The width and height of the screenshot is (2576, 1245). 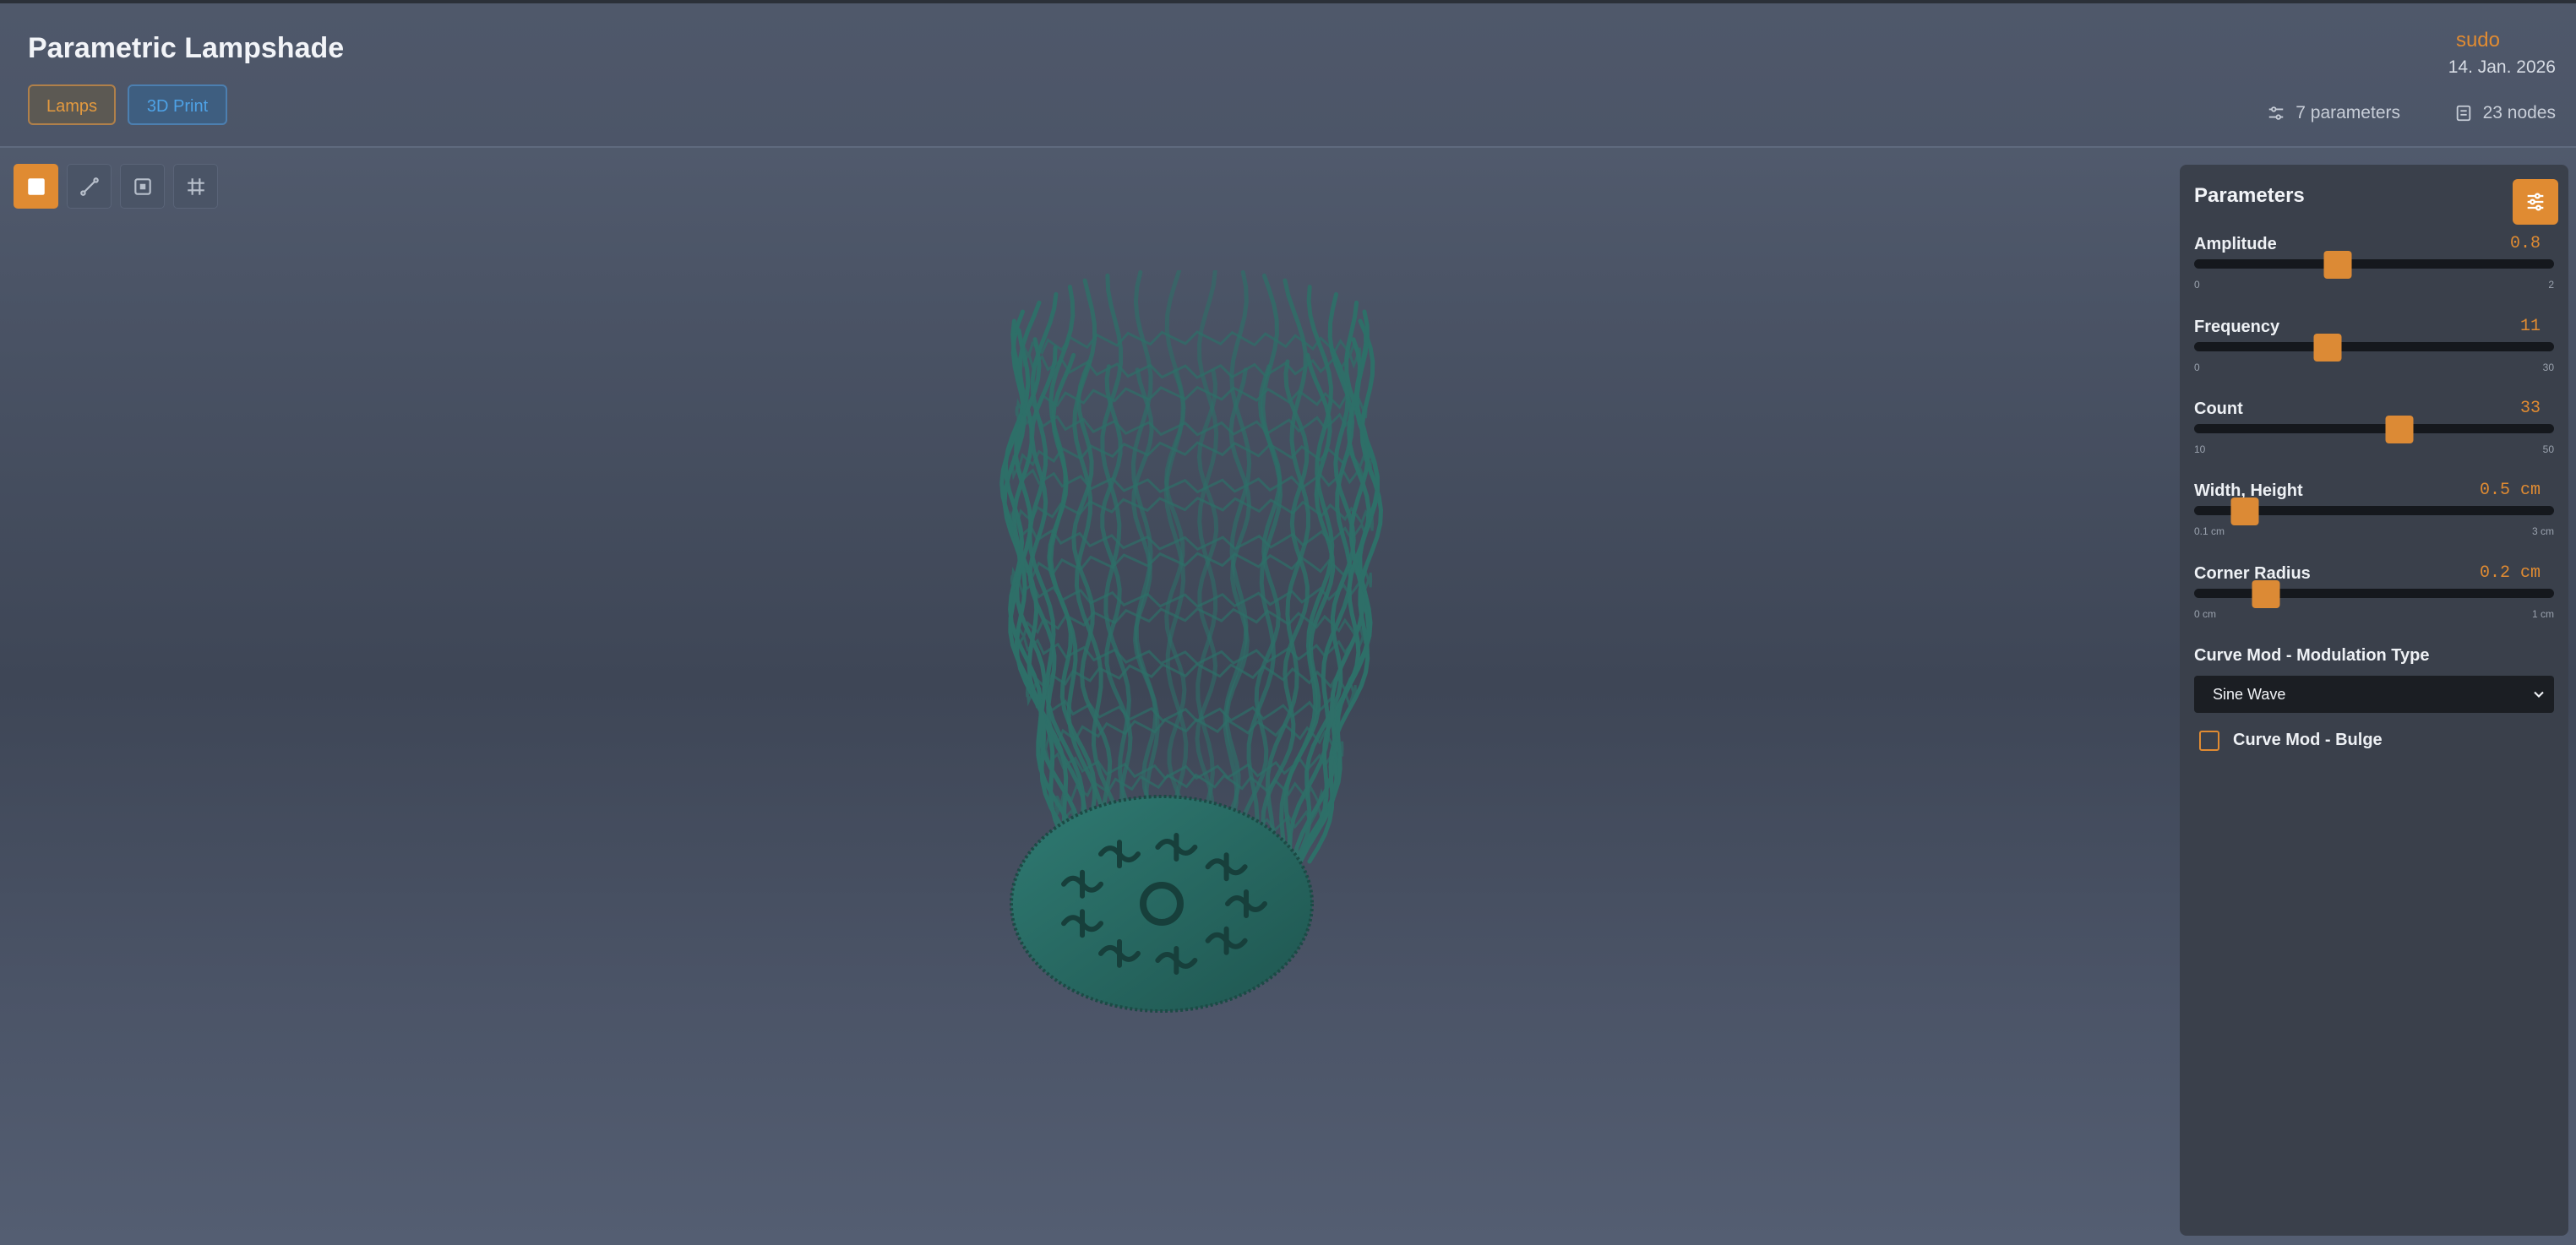 What do you see at coordinates (2542, 531) in the screenshot?
I see `slider-max: 3 cm` at bounding box center [2542, 531].